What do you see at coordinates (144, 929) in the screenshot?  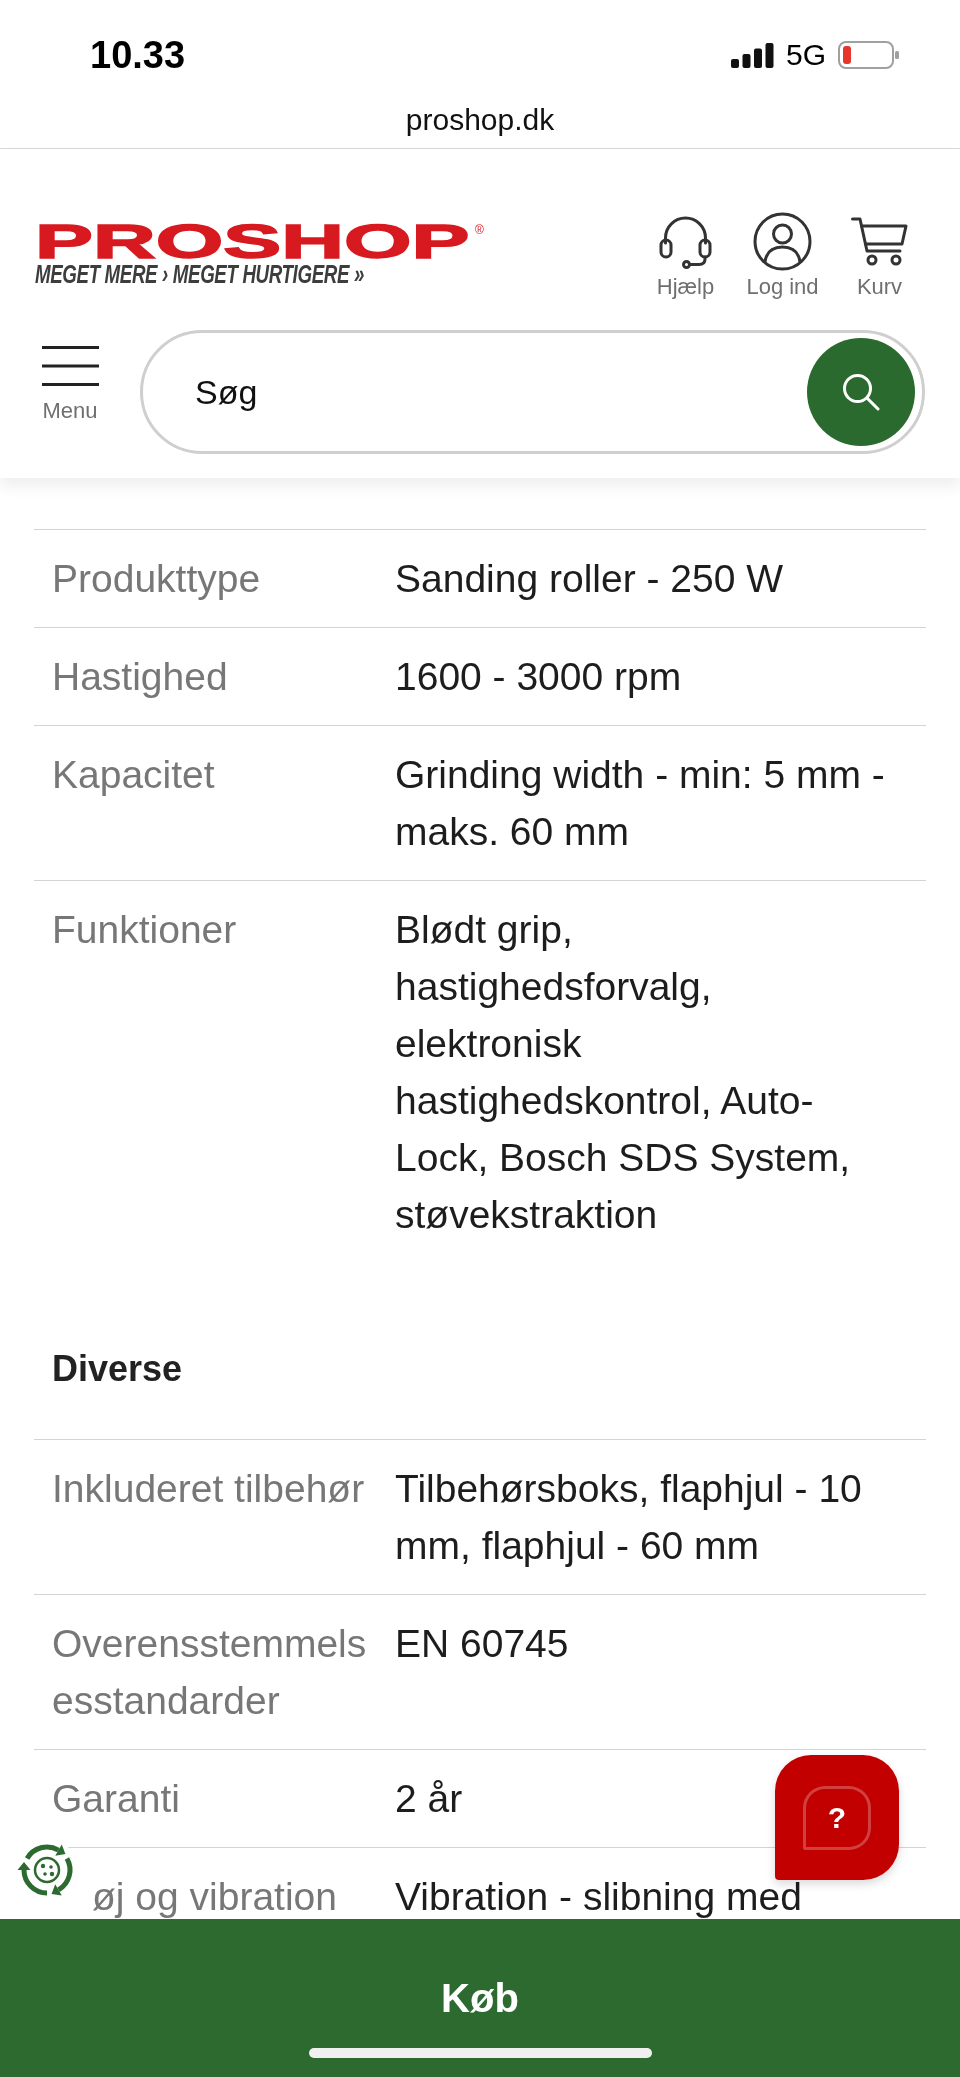 I see `spec-label: Funktioner` at bounding box center [144, 929].